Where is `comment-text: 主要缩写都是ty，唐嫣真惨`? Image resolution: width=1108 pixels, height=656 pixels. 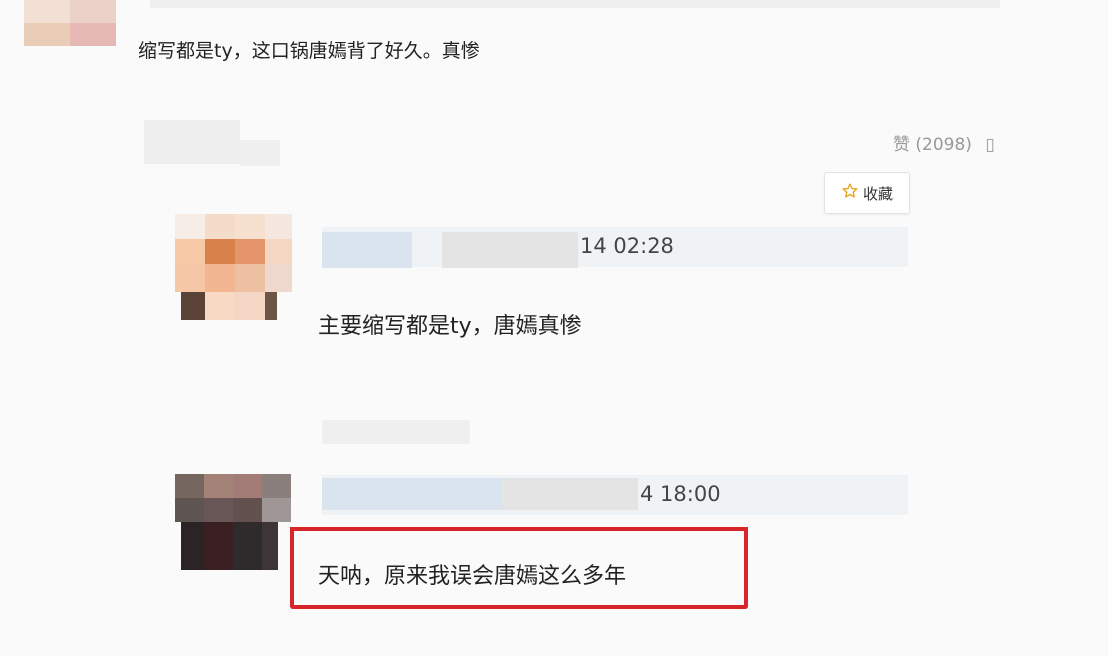 comment-text: 主要缩写都是ty，唐嫣真惨 is located at coordinates (450, 326).